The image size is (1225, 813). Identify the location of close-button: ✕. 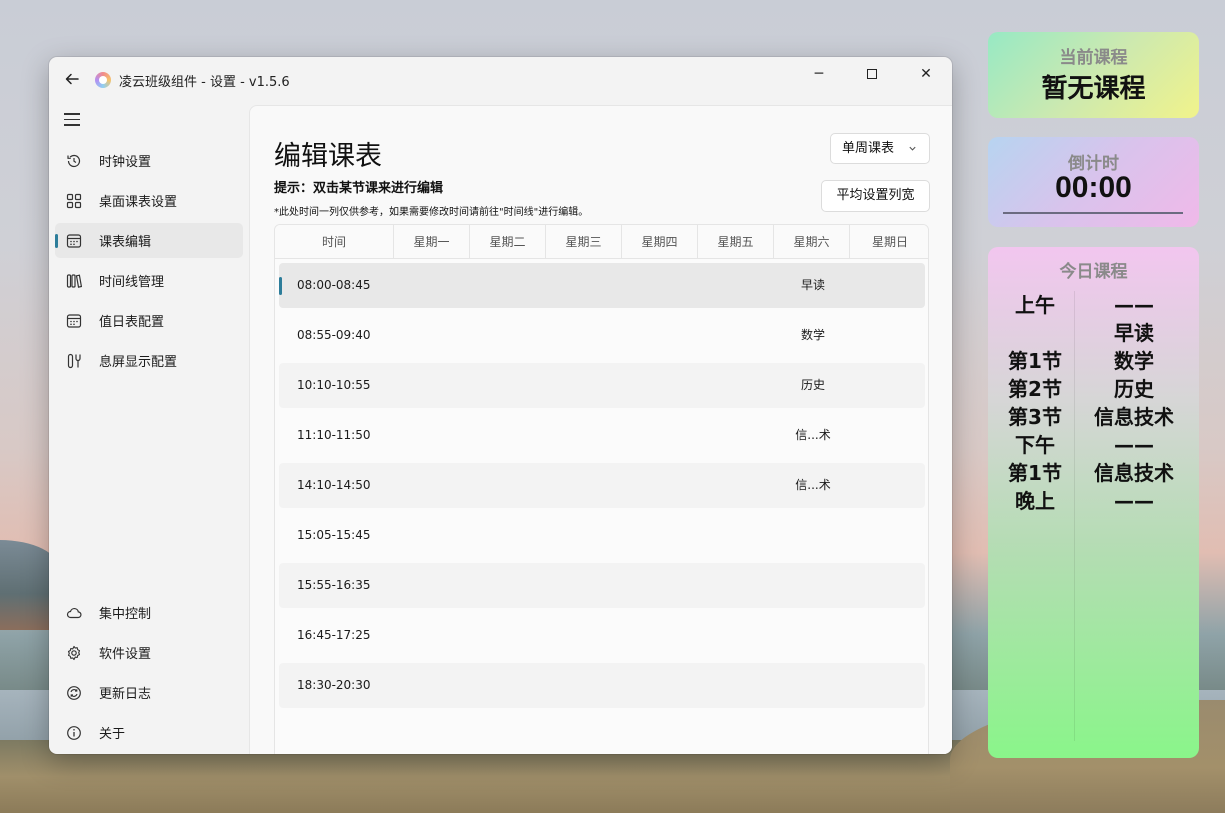
(926, 74).